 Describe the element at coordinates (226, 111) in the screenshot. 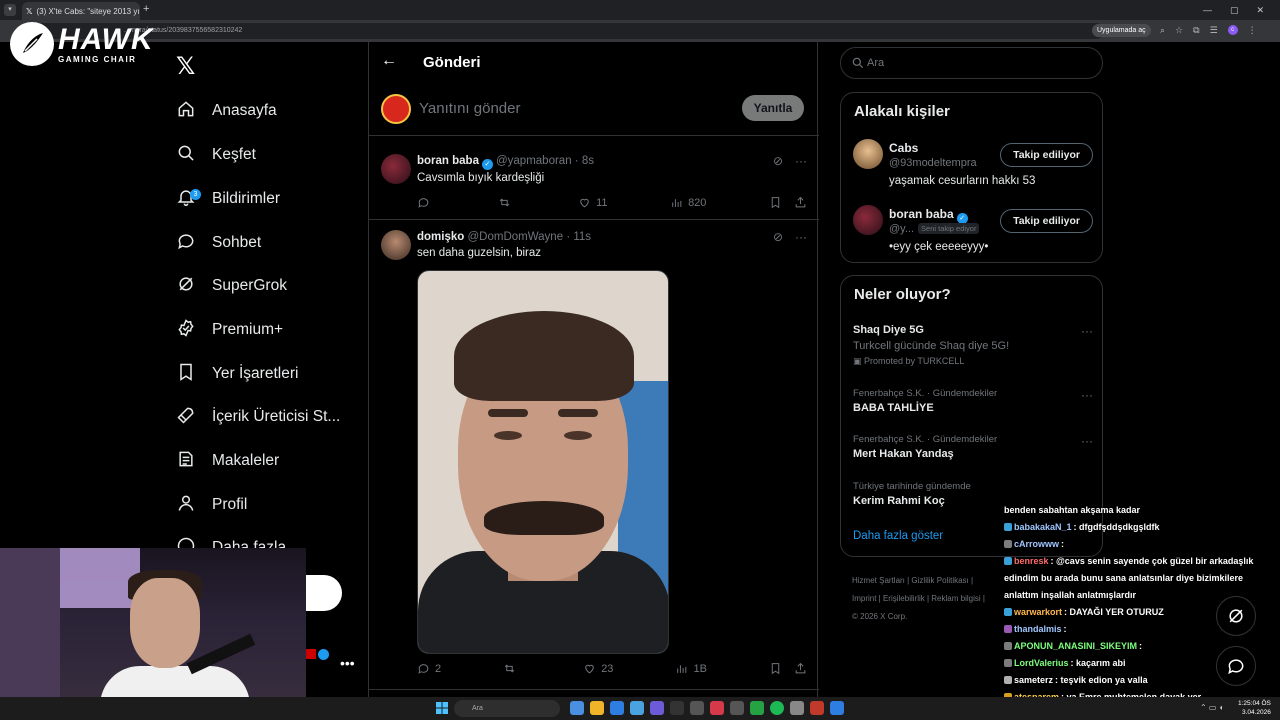

I see `sidebar-item-anasayfa: Anasayfa` at that location.